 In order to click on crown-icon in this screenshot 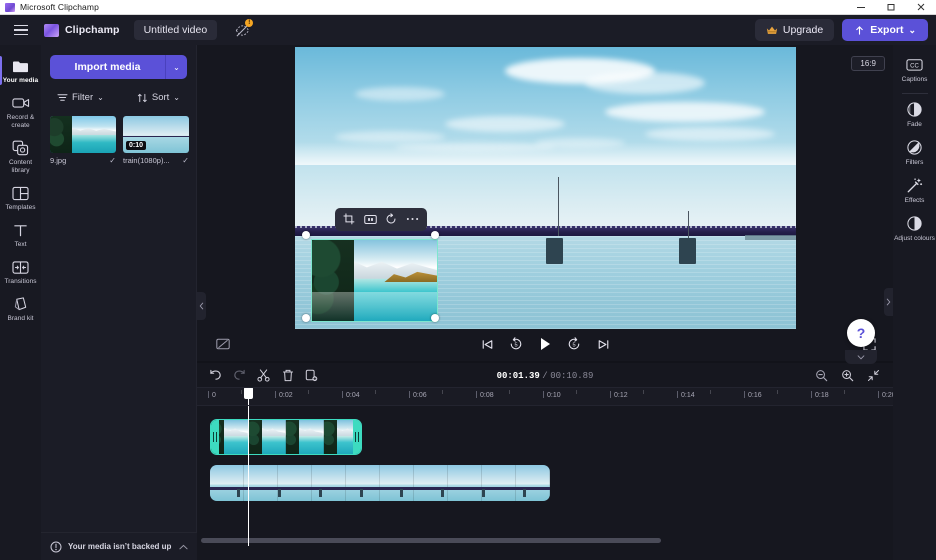, I will do `click(772, 30)`.